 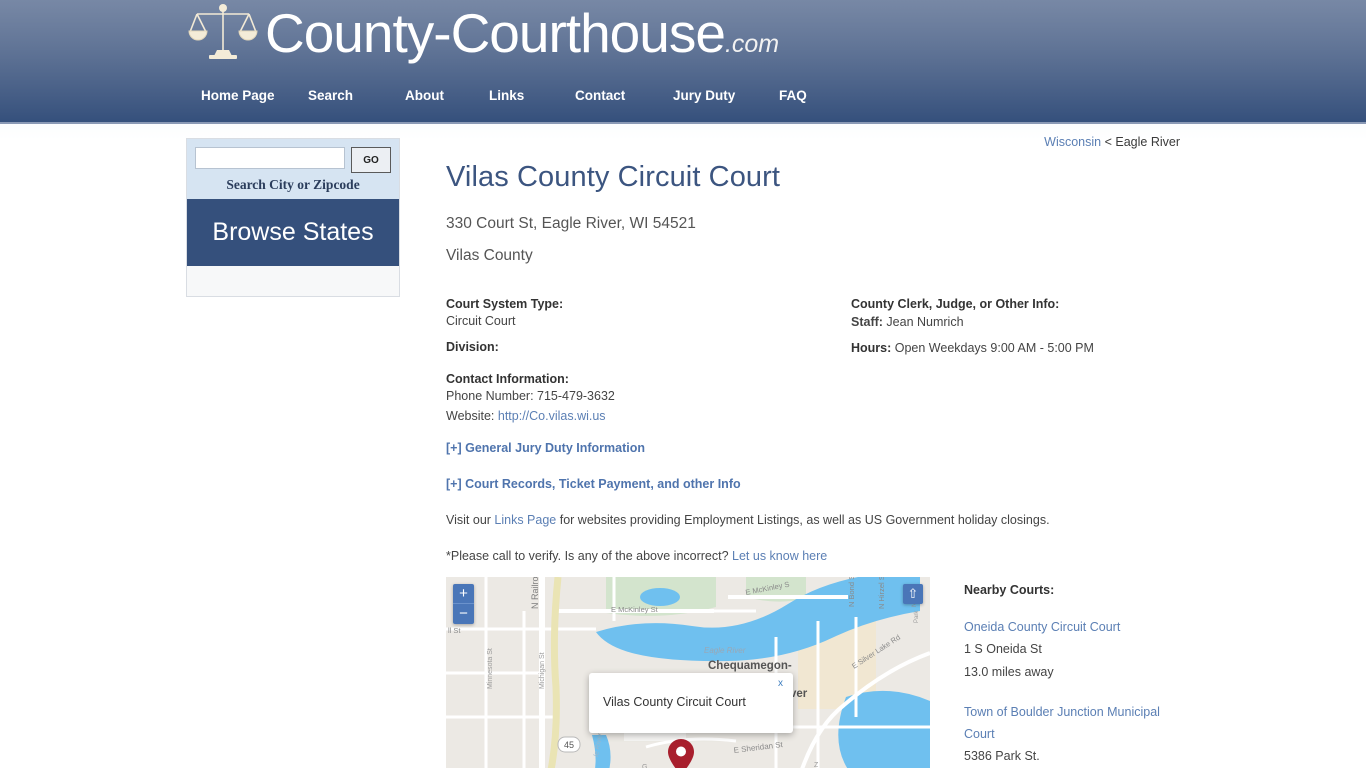 I want to click on page-title: Vilas County Circuit Court, so click(x=613, y=177).